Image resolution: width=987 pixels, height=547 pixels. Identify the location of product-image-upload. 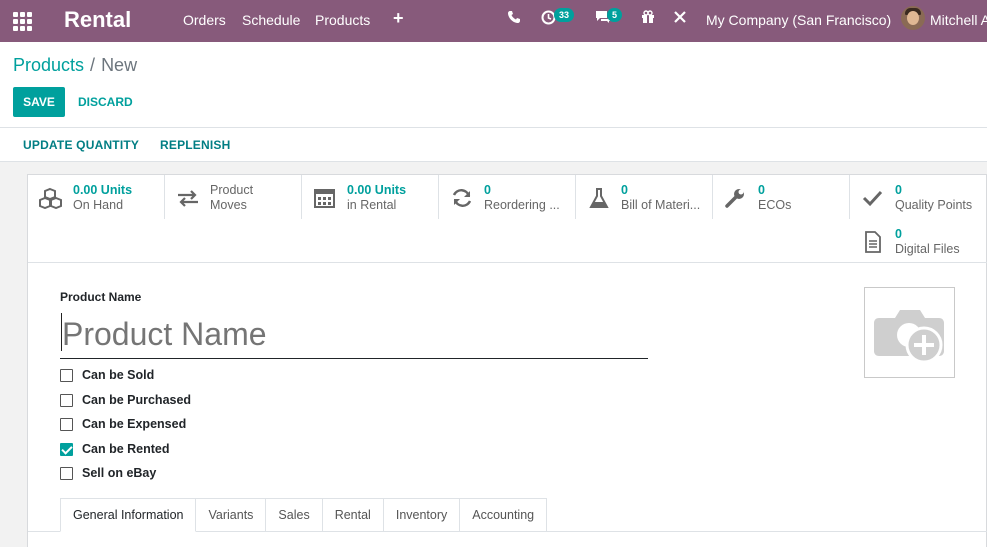
(909, 332).